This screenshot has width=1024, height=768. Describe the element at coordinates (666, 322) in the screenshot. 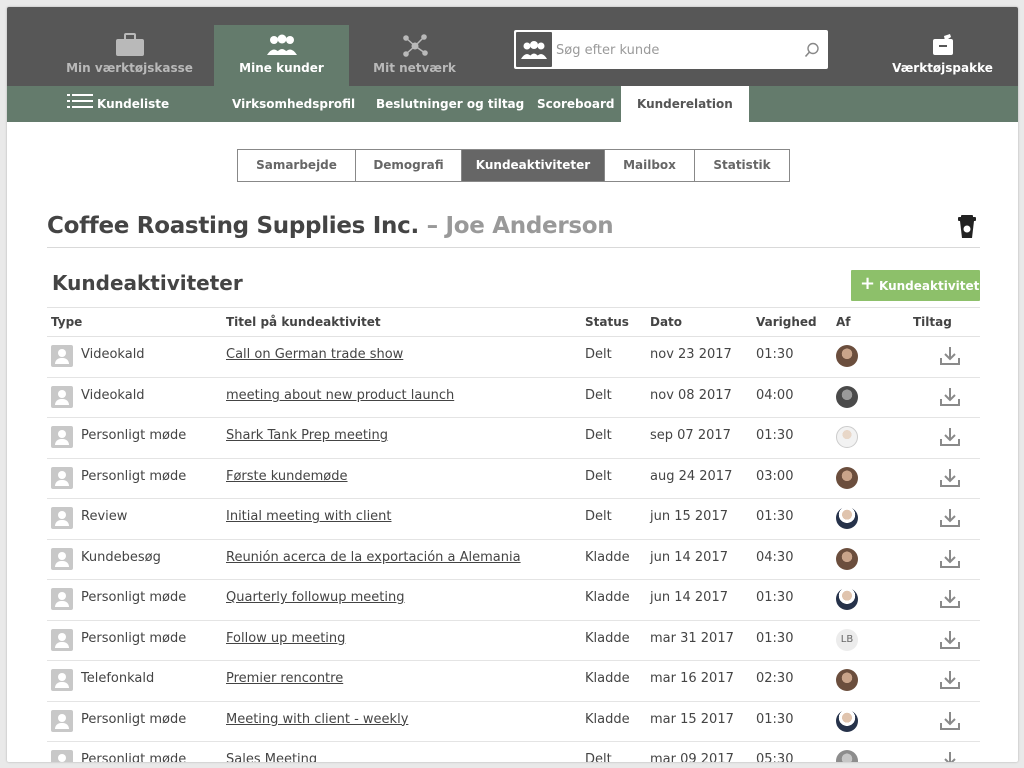

I see `col-date: Dato` at that location.